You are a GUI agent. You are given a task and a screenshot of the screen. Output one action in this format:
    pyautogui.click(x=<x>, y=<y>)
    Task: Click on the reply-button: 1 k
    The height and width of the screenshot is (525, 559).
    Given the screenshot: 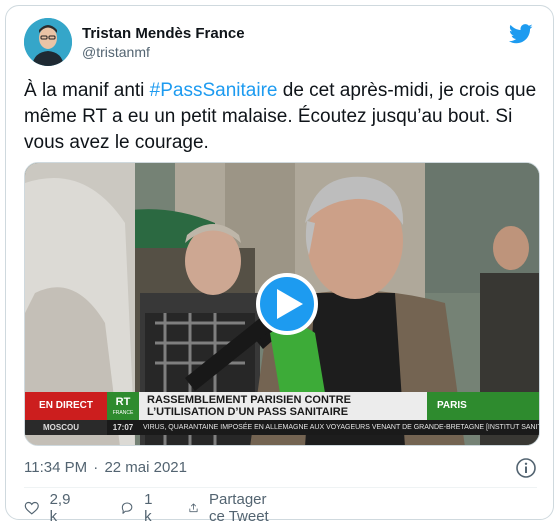 What is the action you would take?
    pyautogui.click(x=139, y=508)
    